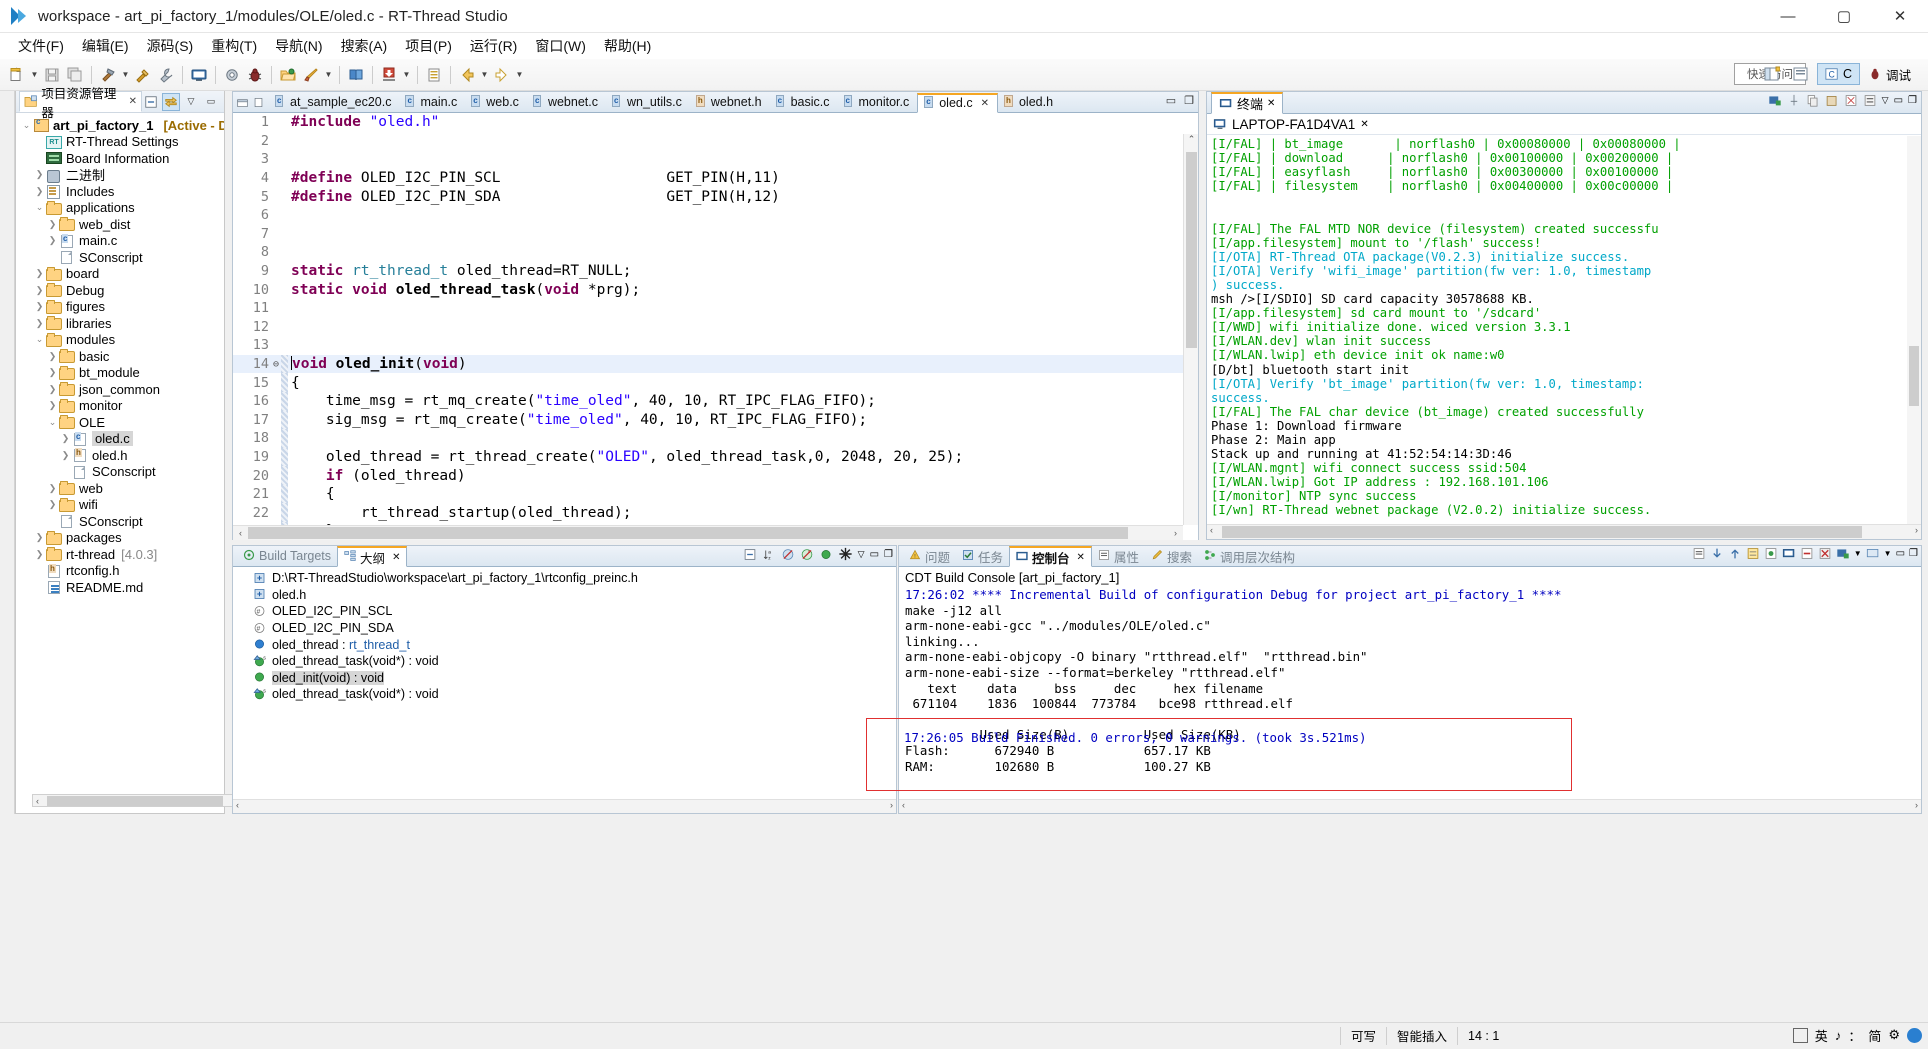 Image resolution: width=1928 pixels, height=1049 pixels. I want to click on display-console-icon, so click(1789, 553).